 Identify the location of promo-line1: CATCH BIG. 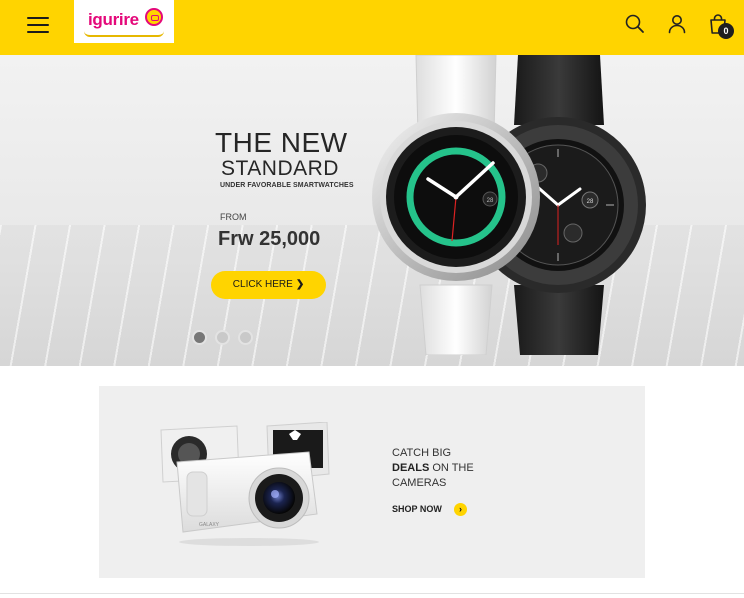
(422, 453).